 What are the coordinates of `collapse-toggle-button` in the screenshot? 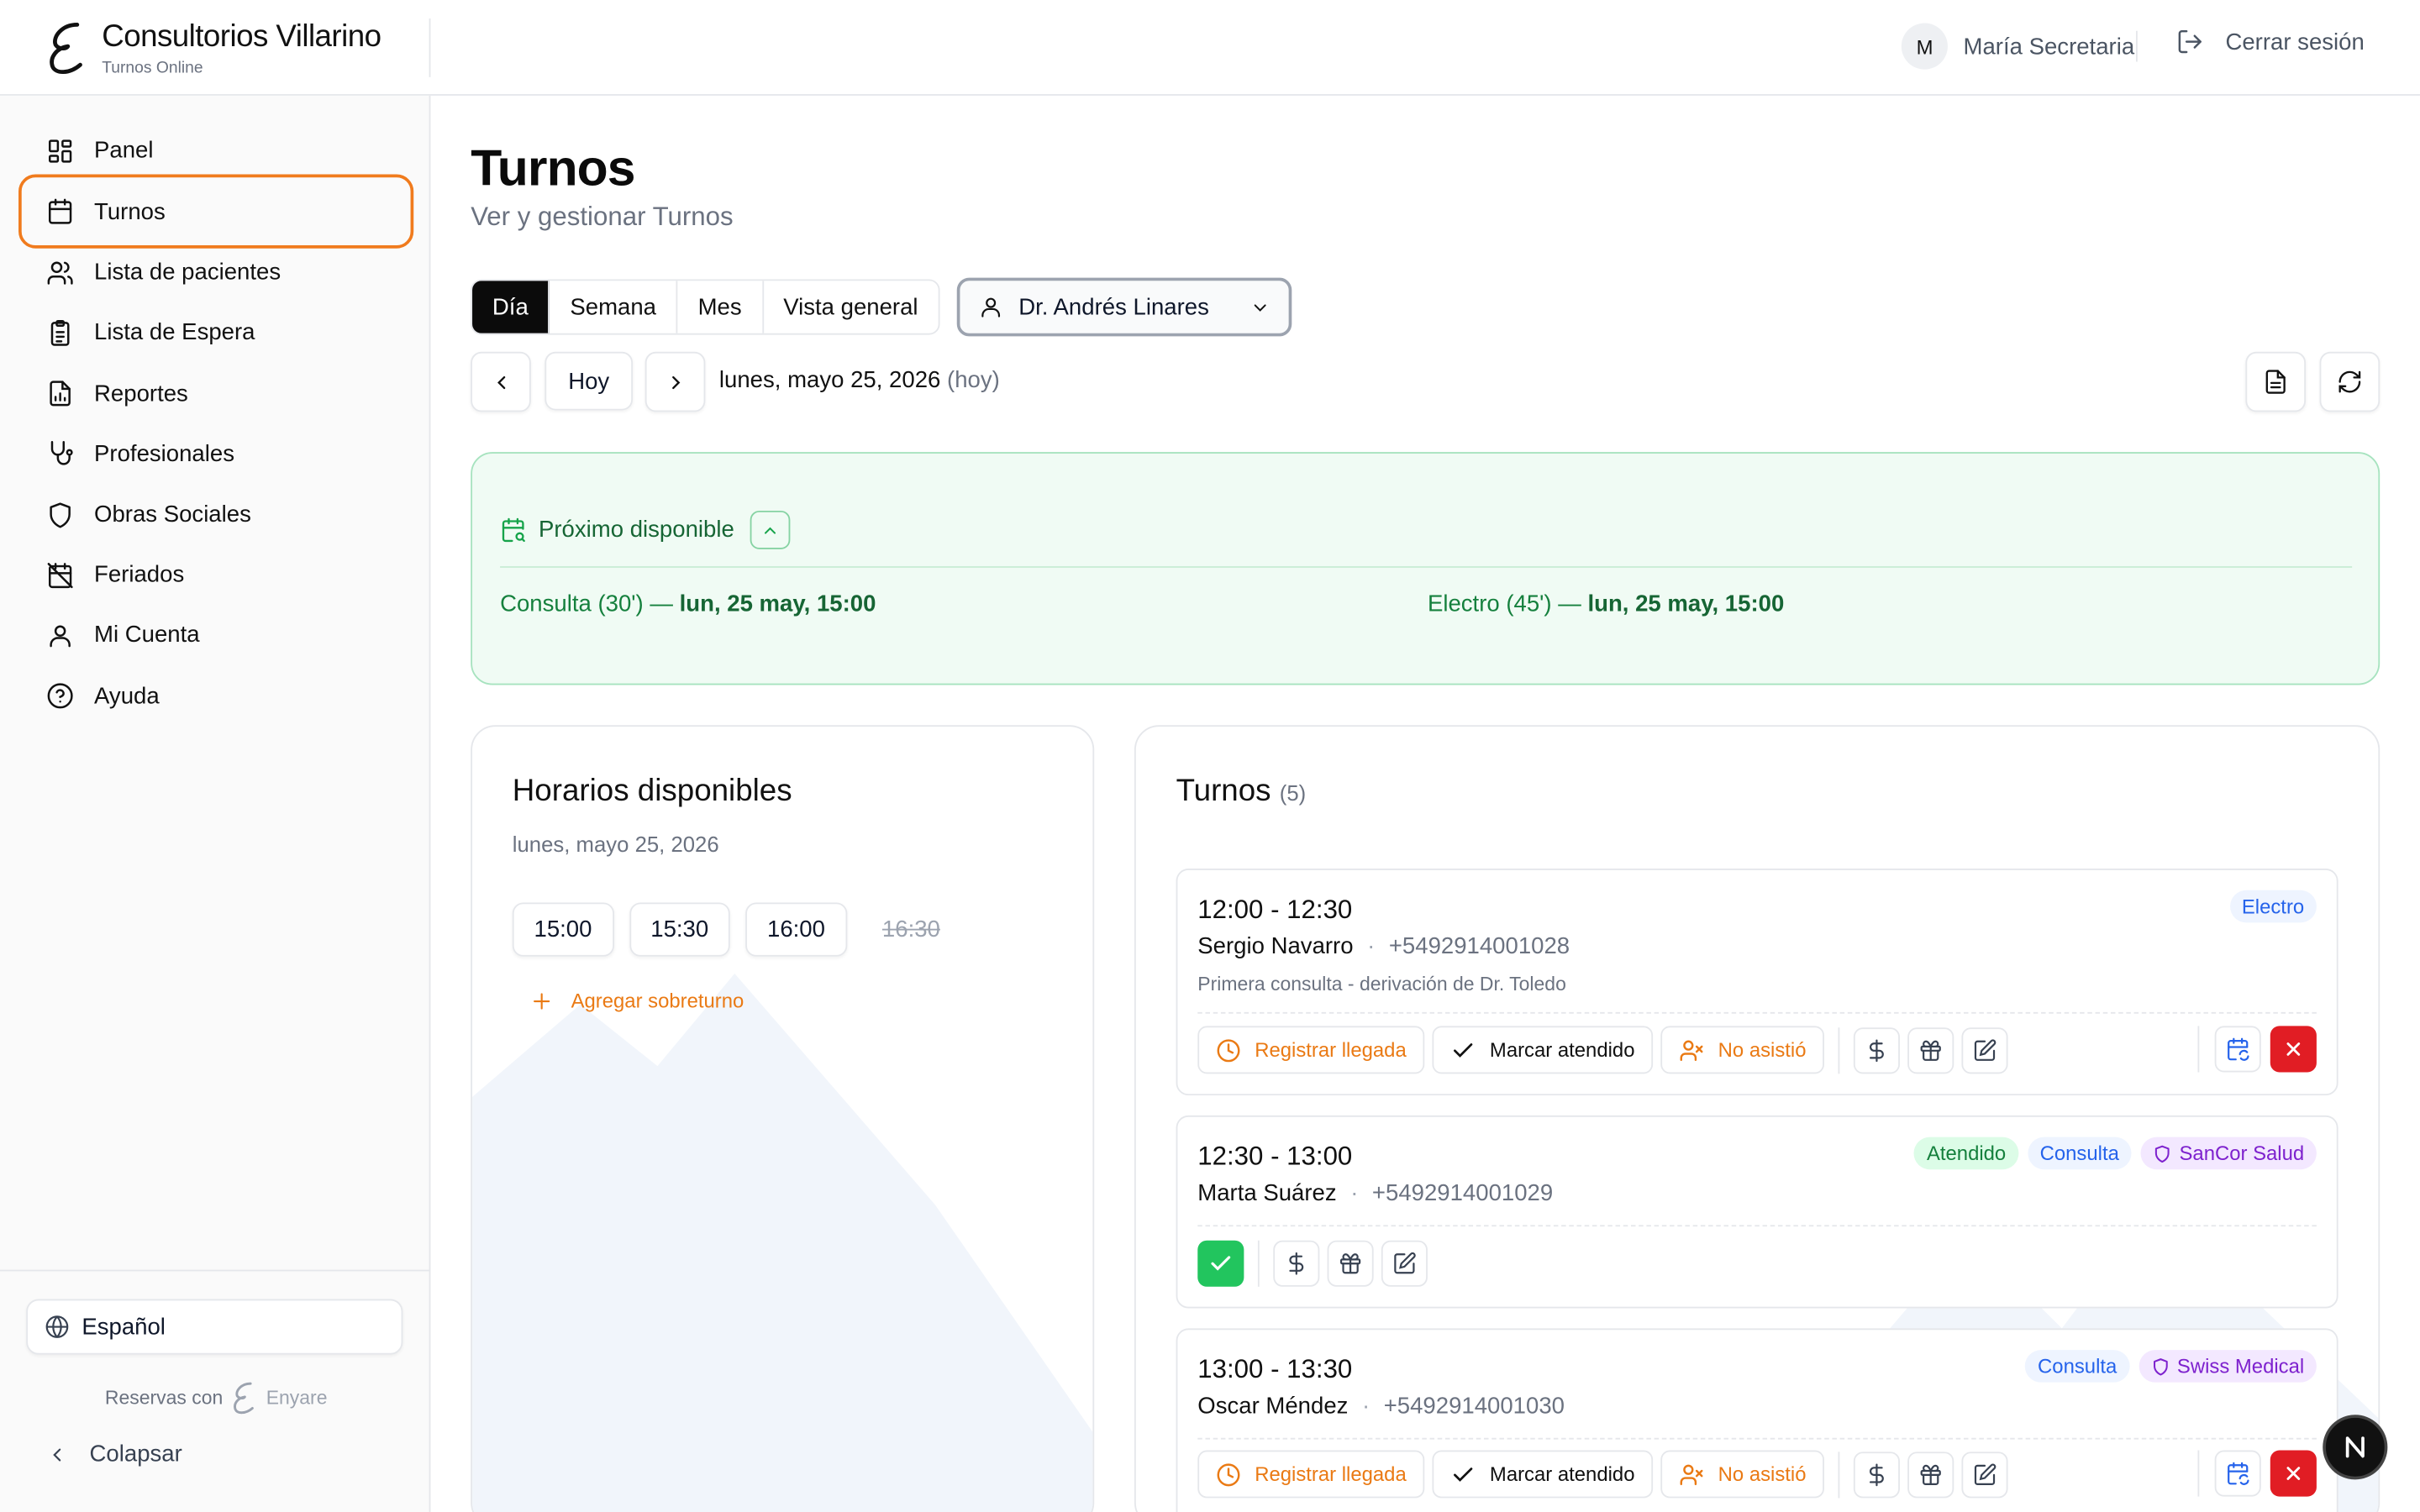 It's located at (770, 529).